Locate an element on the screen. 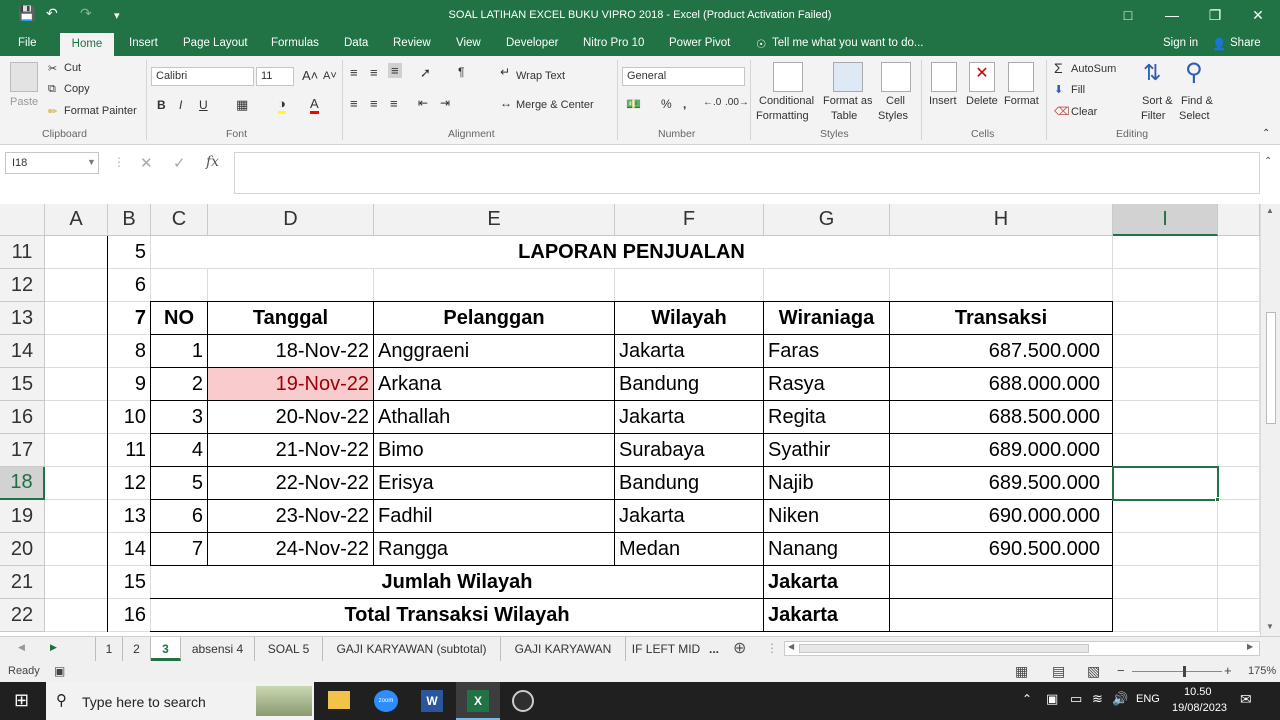 Image resolution: width=1280 pixels, height=720 pixels. cell-styles-label1: Cell is located at coordinates (895, 101).